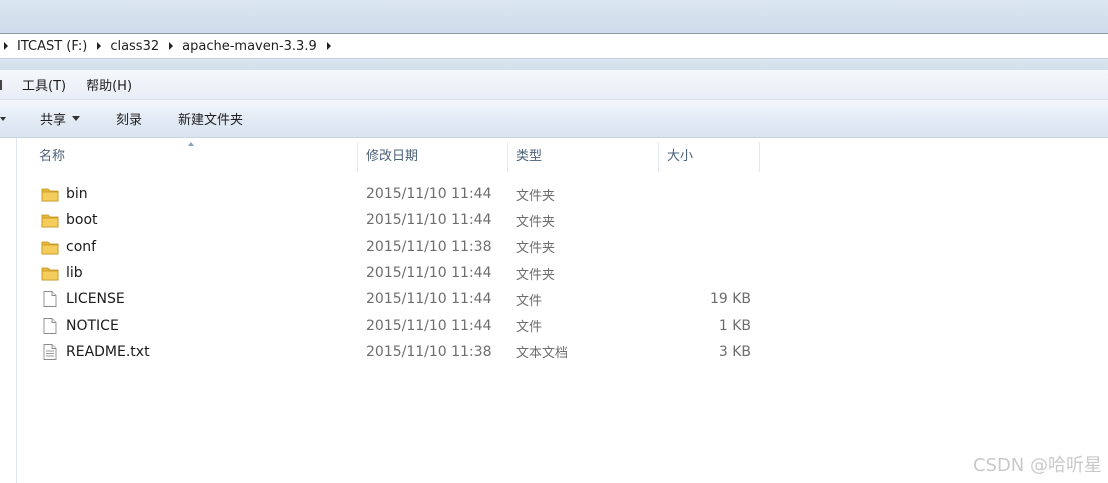 The image size is (1108, 483). I want to click on window-title-strip, so click(554, 16).